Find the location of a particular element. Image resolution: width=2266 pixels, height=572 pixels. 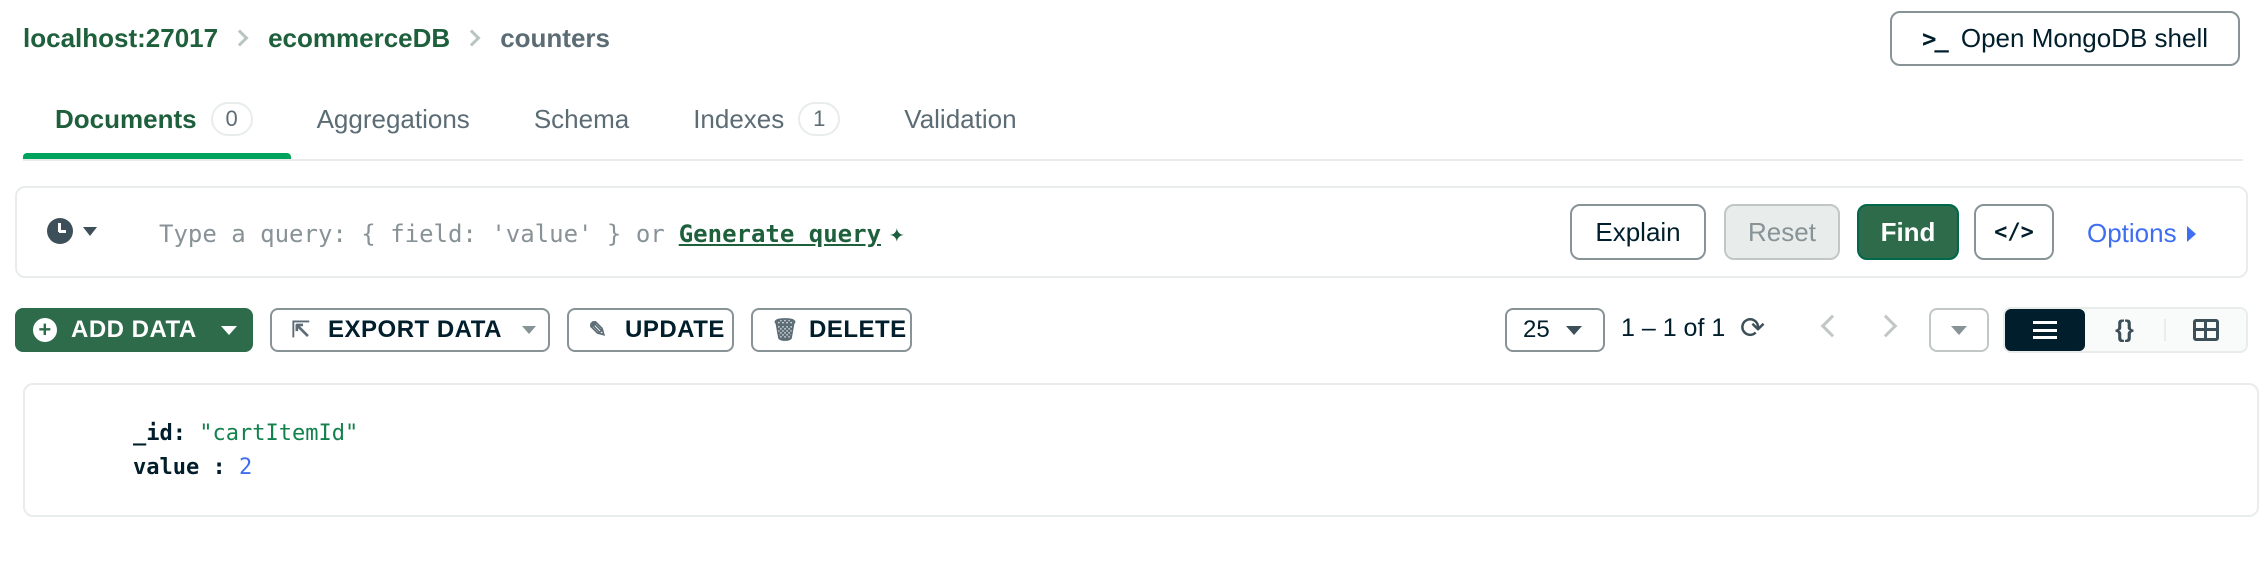

field-value: "cartItemId" is located at coordinates (279, 433).